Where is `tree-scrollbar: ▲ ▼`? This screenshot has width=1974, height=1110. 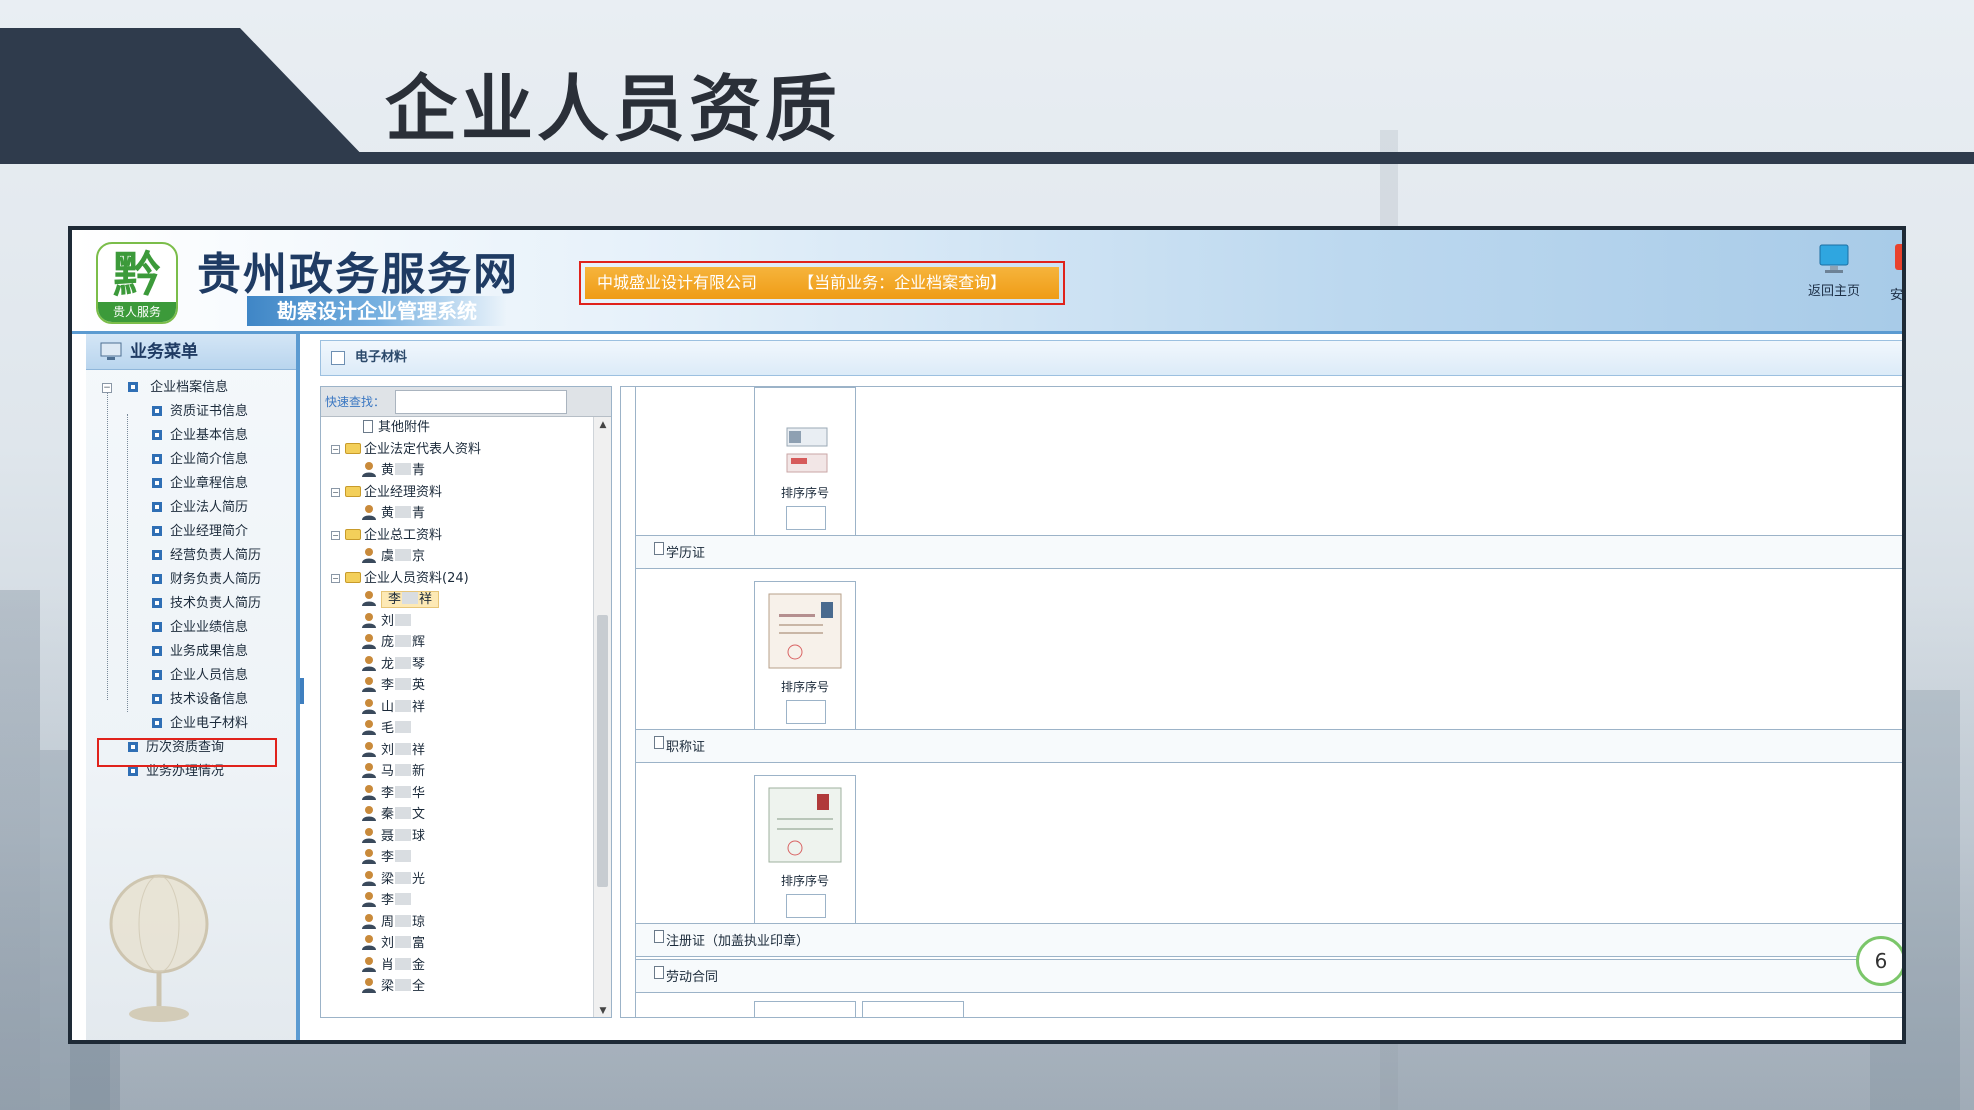 tree-scrollbar: ▲ ▼ is located at coordinates (602, 717).